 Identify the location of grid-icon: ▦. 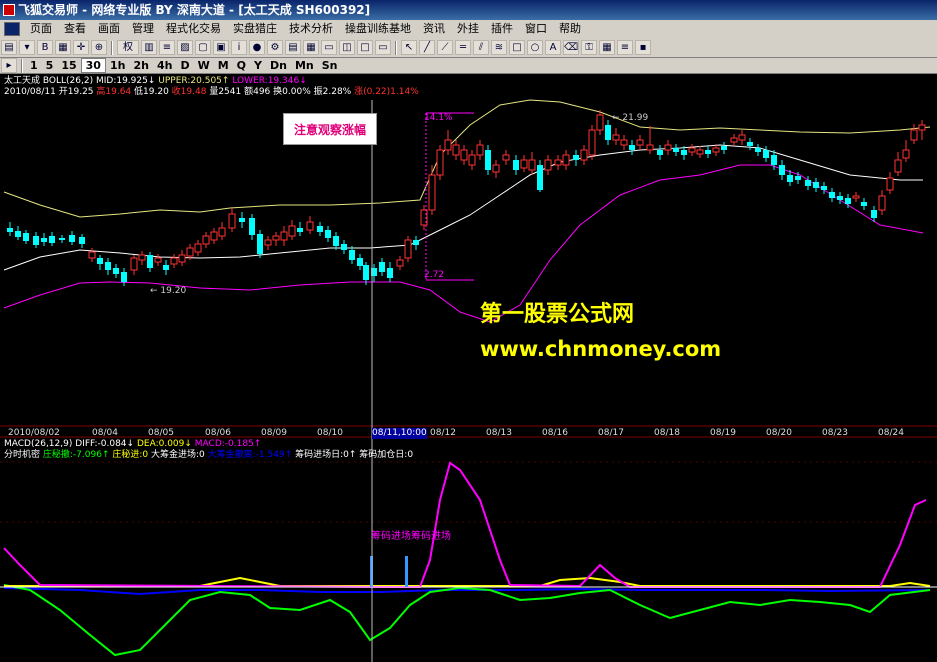
(63, 47).